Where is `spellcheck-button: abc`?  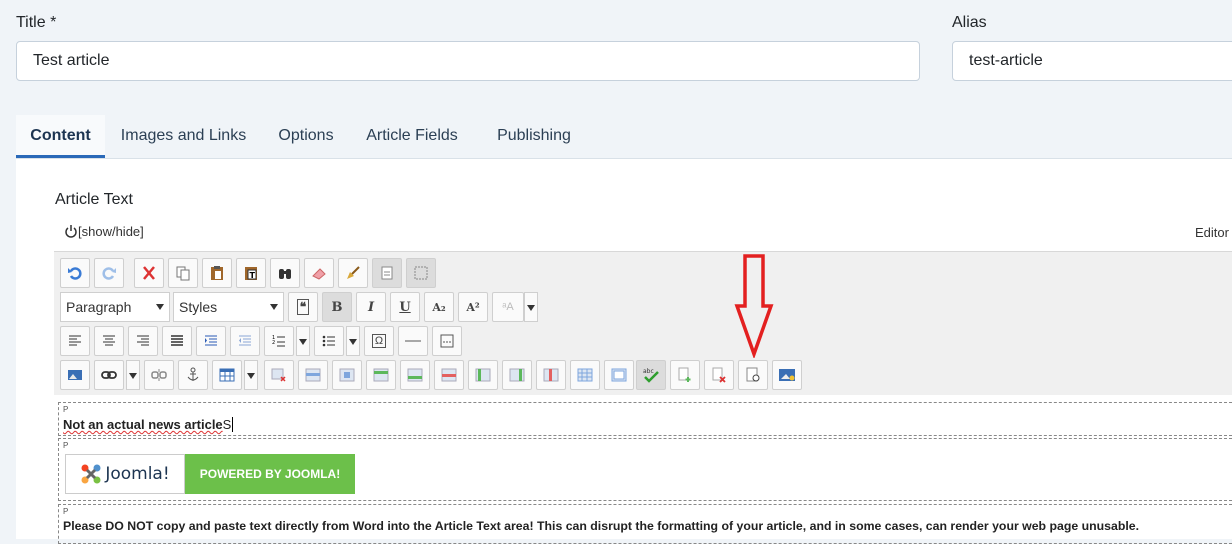 spellcheck-button: abc is located at coordinates (651, 375).